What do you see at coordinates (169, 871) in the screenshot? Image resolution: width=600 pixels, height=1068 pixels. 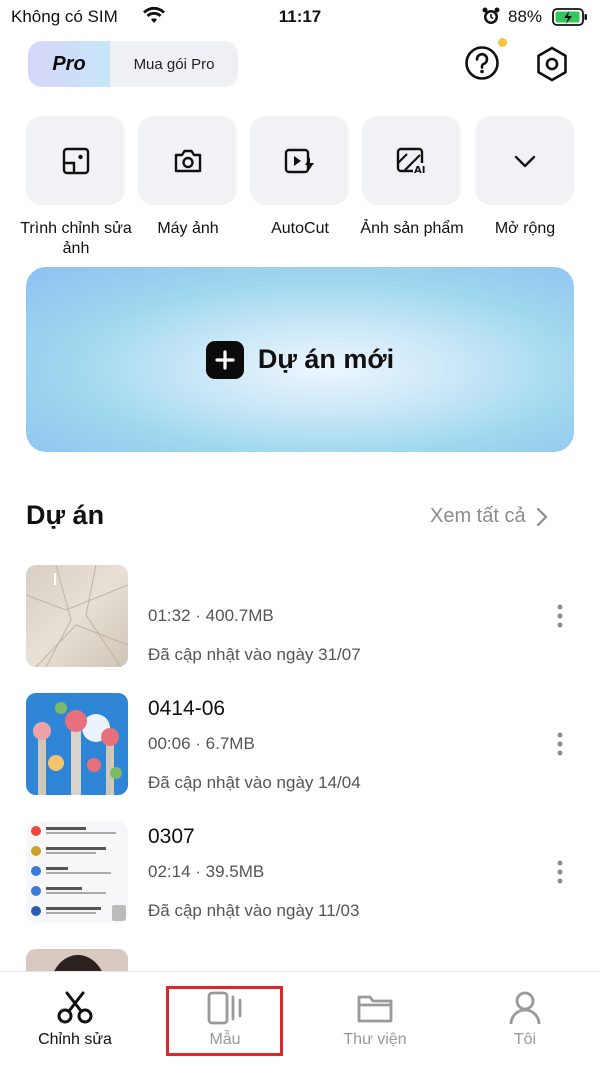 I see `project-duration: 02:14` at bounding box center [169, 871].